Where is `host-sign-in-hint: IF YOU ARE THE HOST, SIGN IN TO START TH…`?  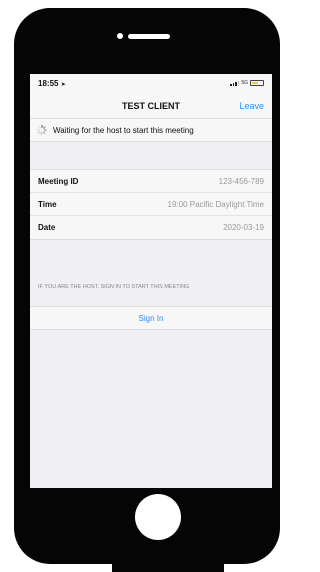 host-sign-in-hint: IF YOU ARE THE HOST, SIGN IN TO START TH… is located at coordinates (114, 287).